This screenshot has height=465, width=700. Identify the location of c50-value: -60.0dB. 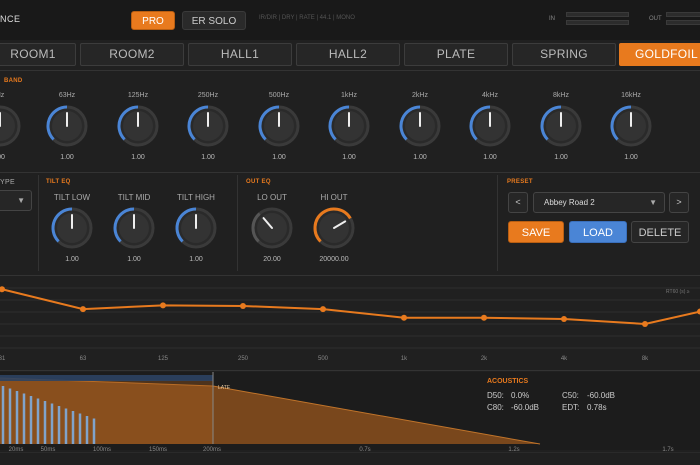
(601, 395).